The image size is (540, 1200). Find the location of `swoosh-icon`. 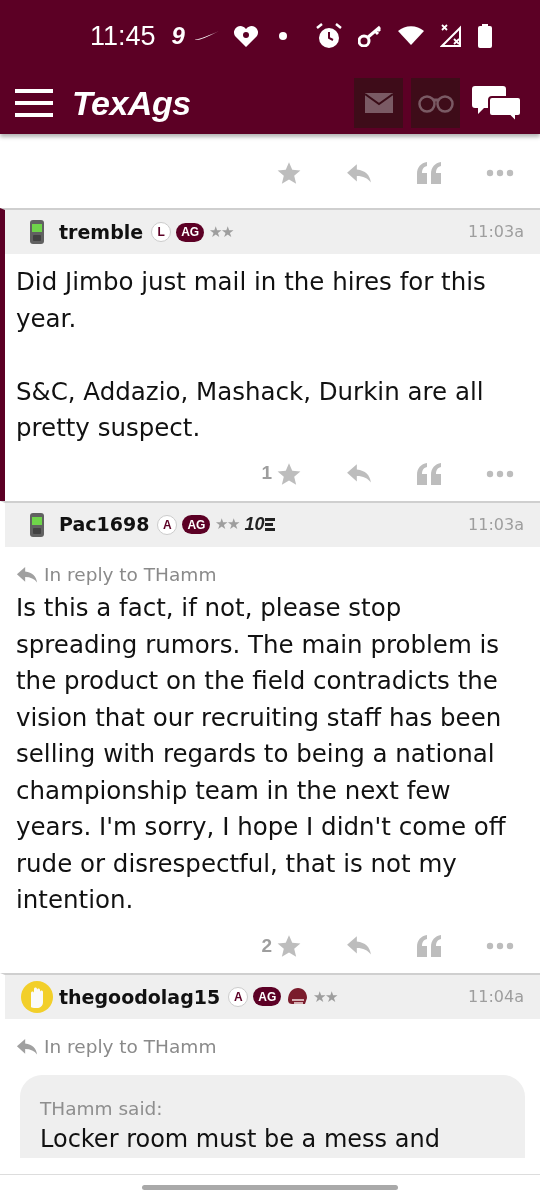

swoosh-icon is located at coordinates (206, 36).